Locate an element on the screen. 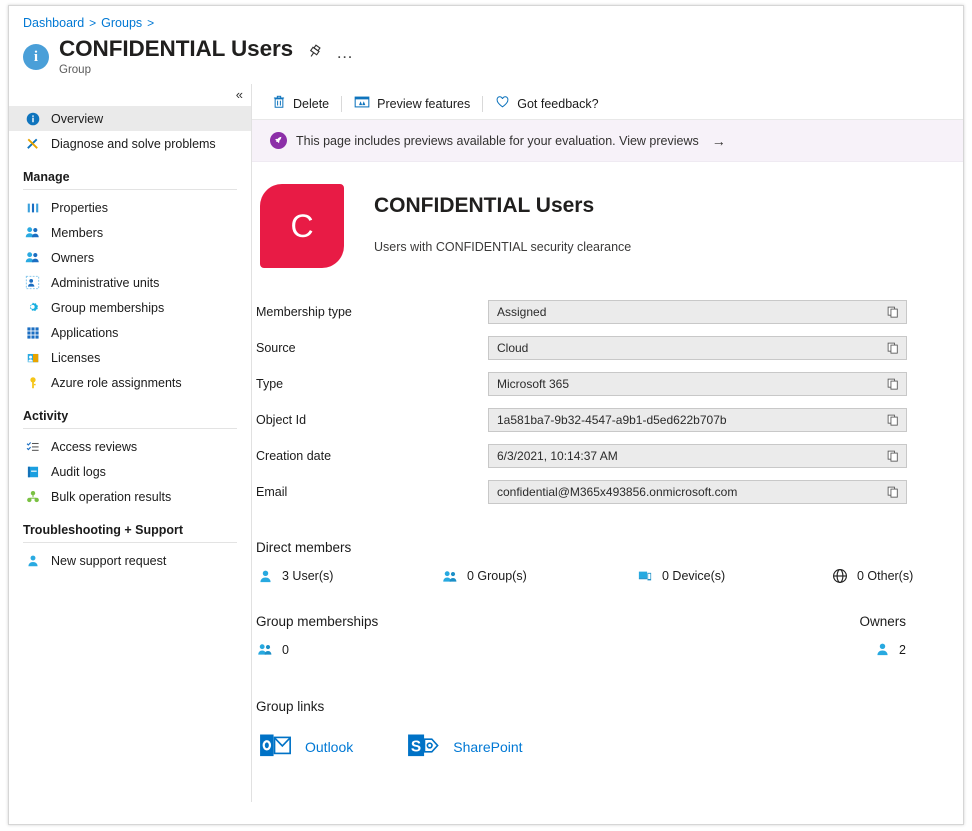 This screenshot has height=831, width=972. collapse-sidebar-button: « is located at coordinates (239, 97).